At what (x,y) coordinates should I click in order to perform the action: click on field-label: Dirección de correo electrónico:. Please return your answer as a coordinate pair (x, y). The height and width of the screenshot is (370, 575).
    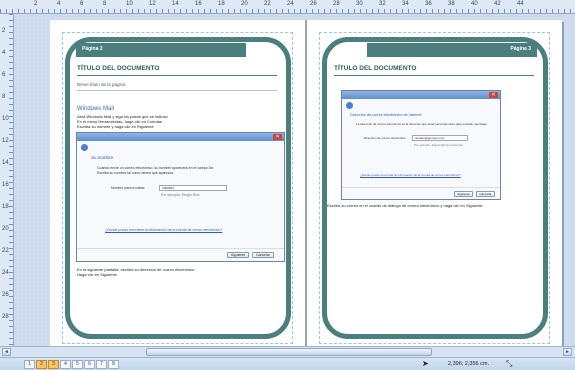
    Looking at the image, I should click on (385, 138).